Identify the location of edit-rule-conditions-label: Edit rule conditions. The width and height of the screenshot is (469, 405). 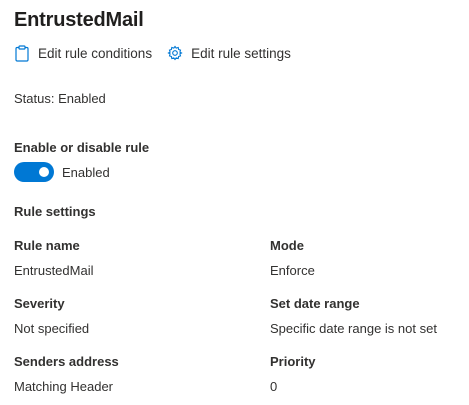
(95, 53).